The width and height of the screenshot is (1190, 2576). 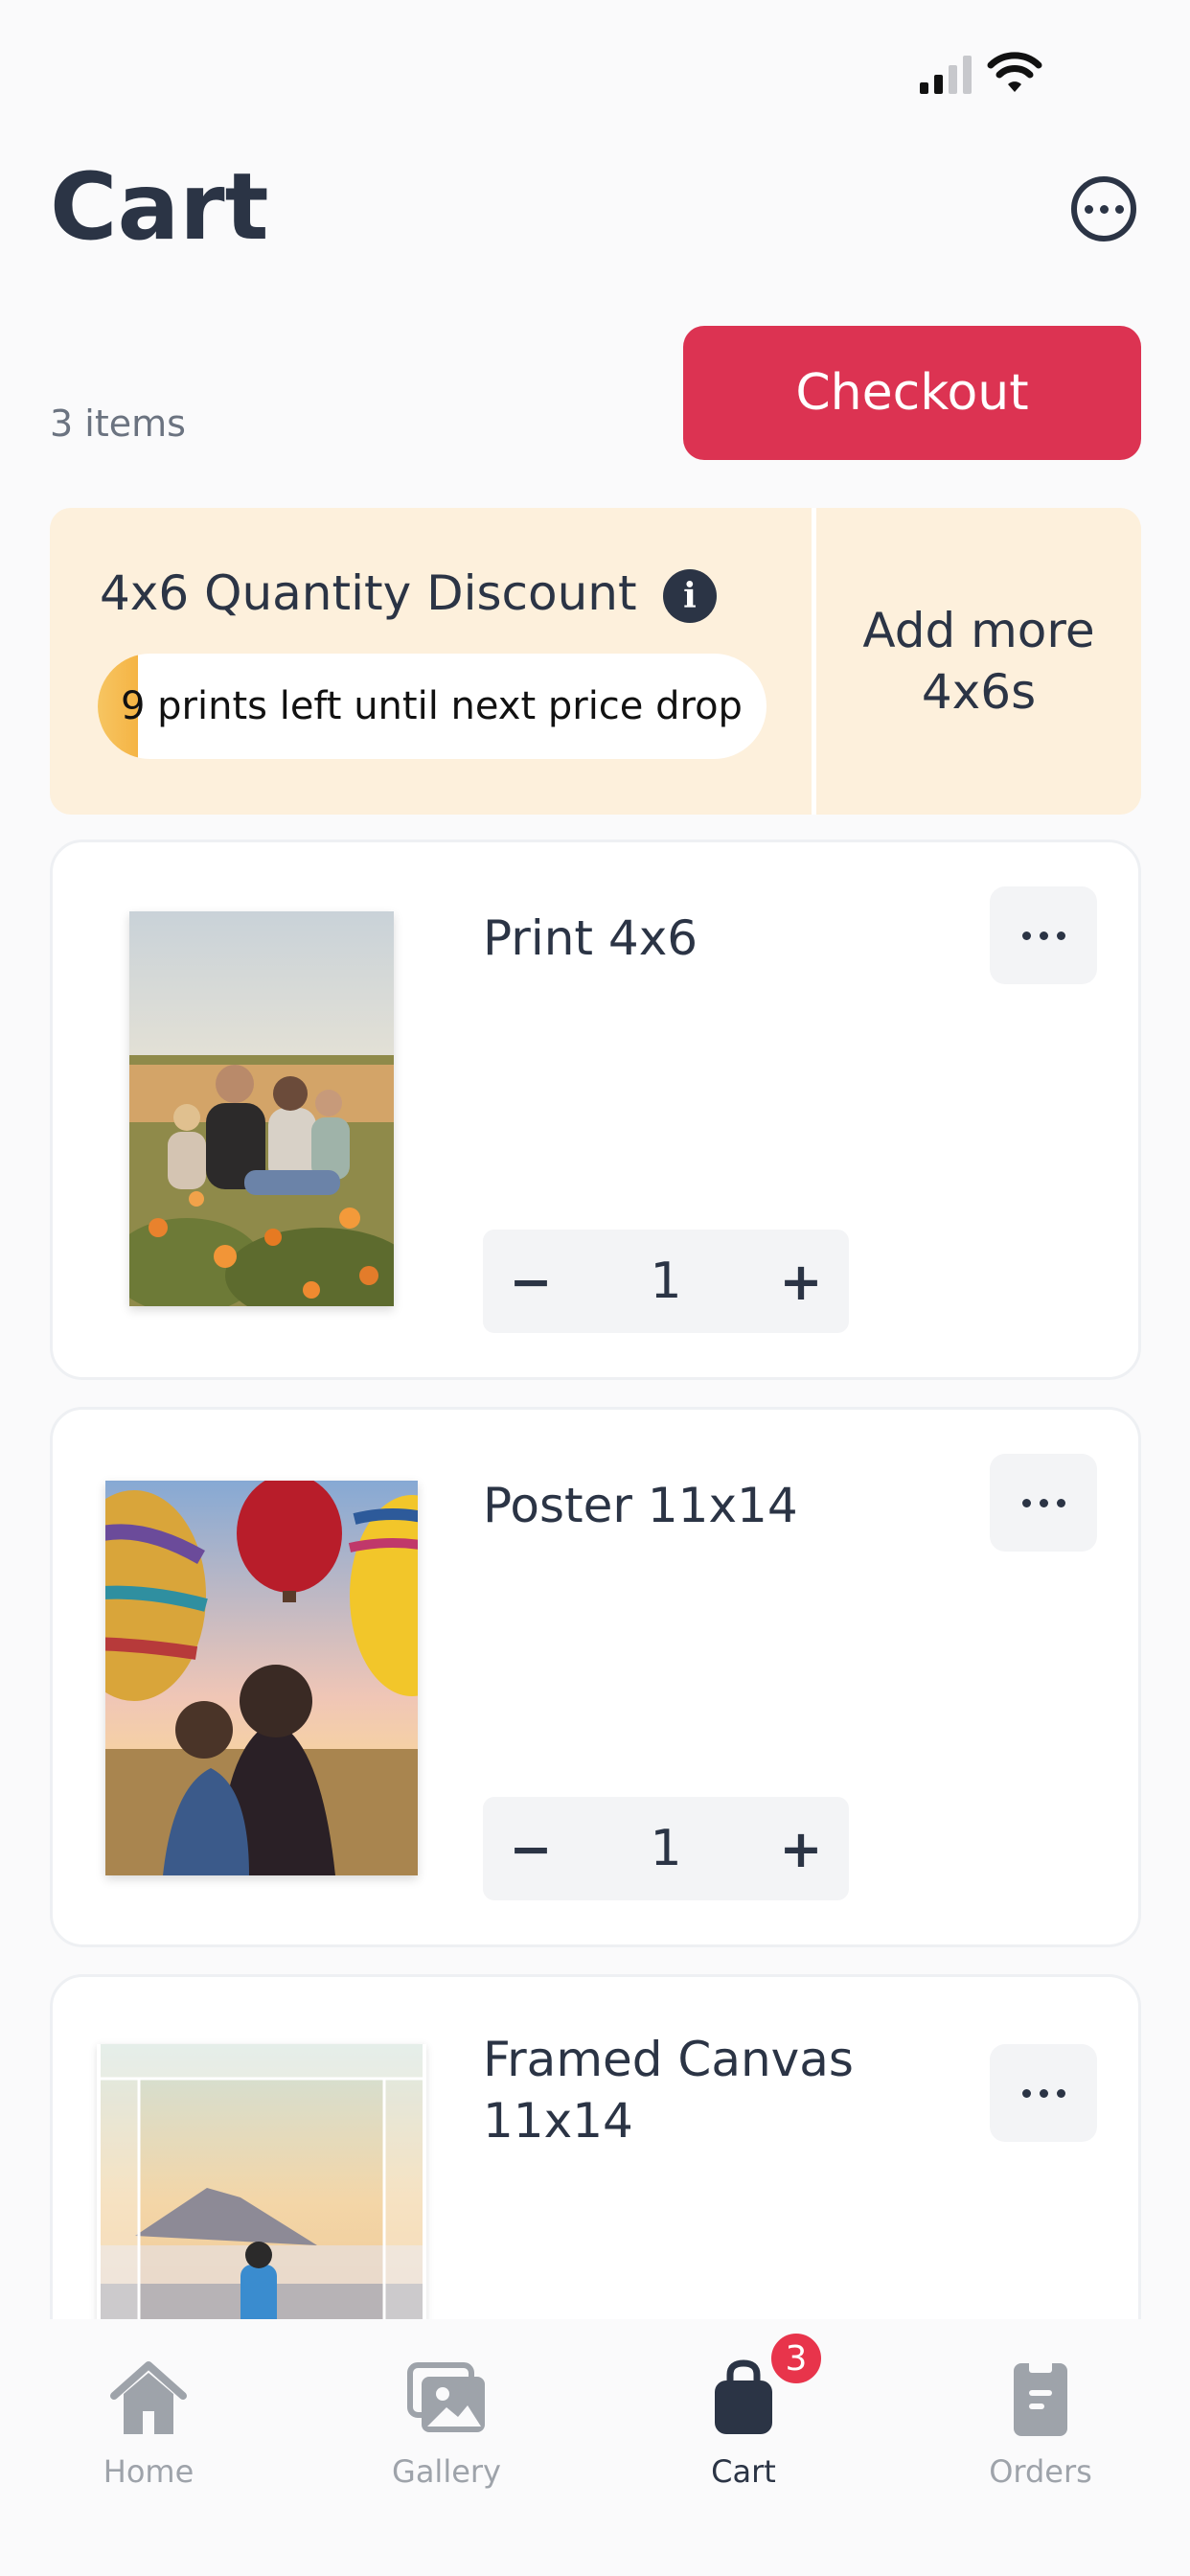 I want to click on discount-progress-text: 9 prints left until next price drop, so click(x=432, y=706).